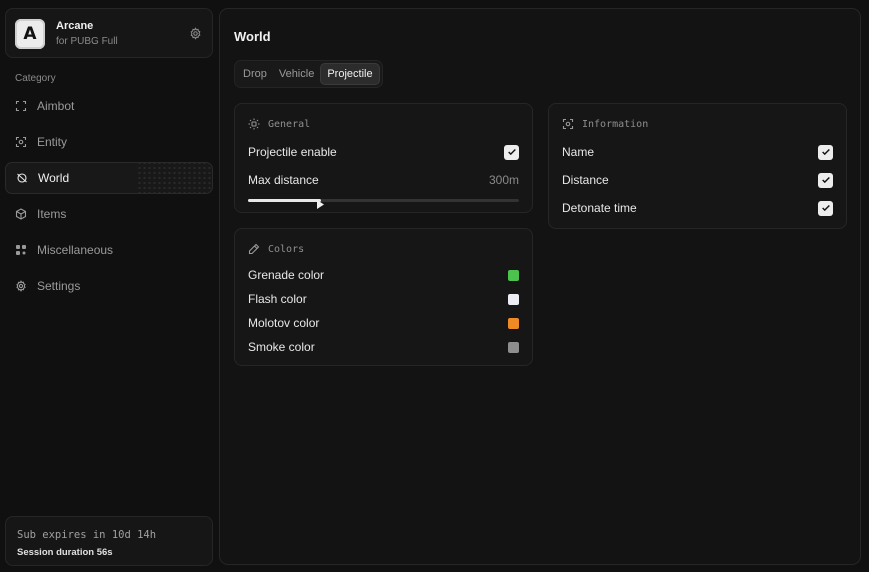 This screenshot has width=869, height=572. Describe the element at coordinates (59, 286) in the screenshot. I see `sidebar-item-label: Settings` at that location.